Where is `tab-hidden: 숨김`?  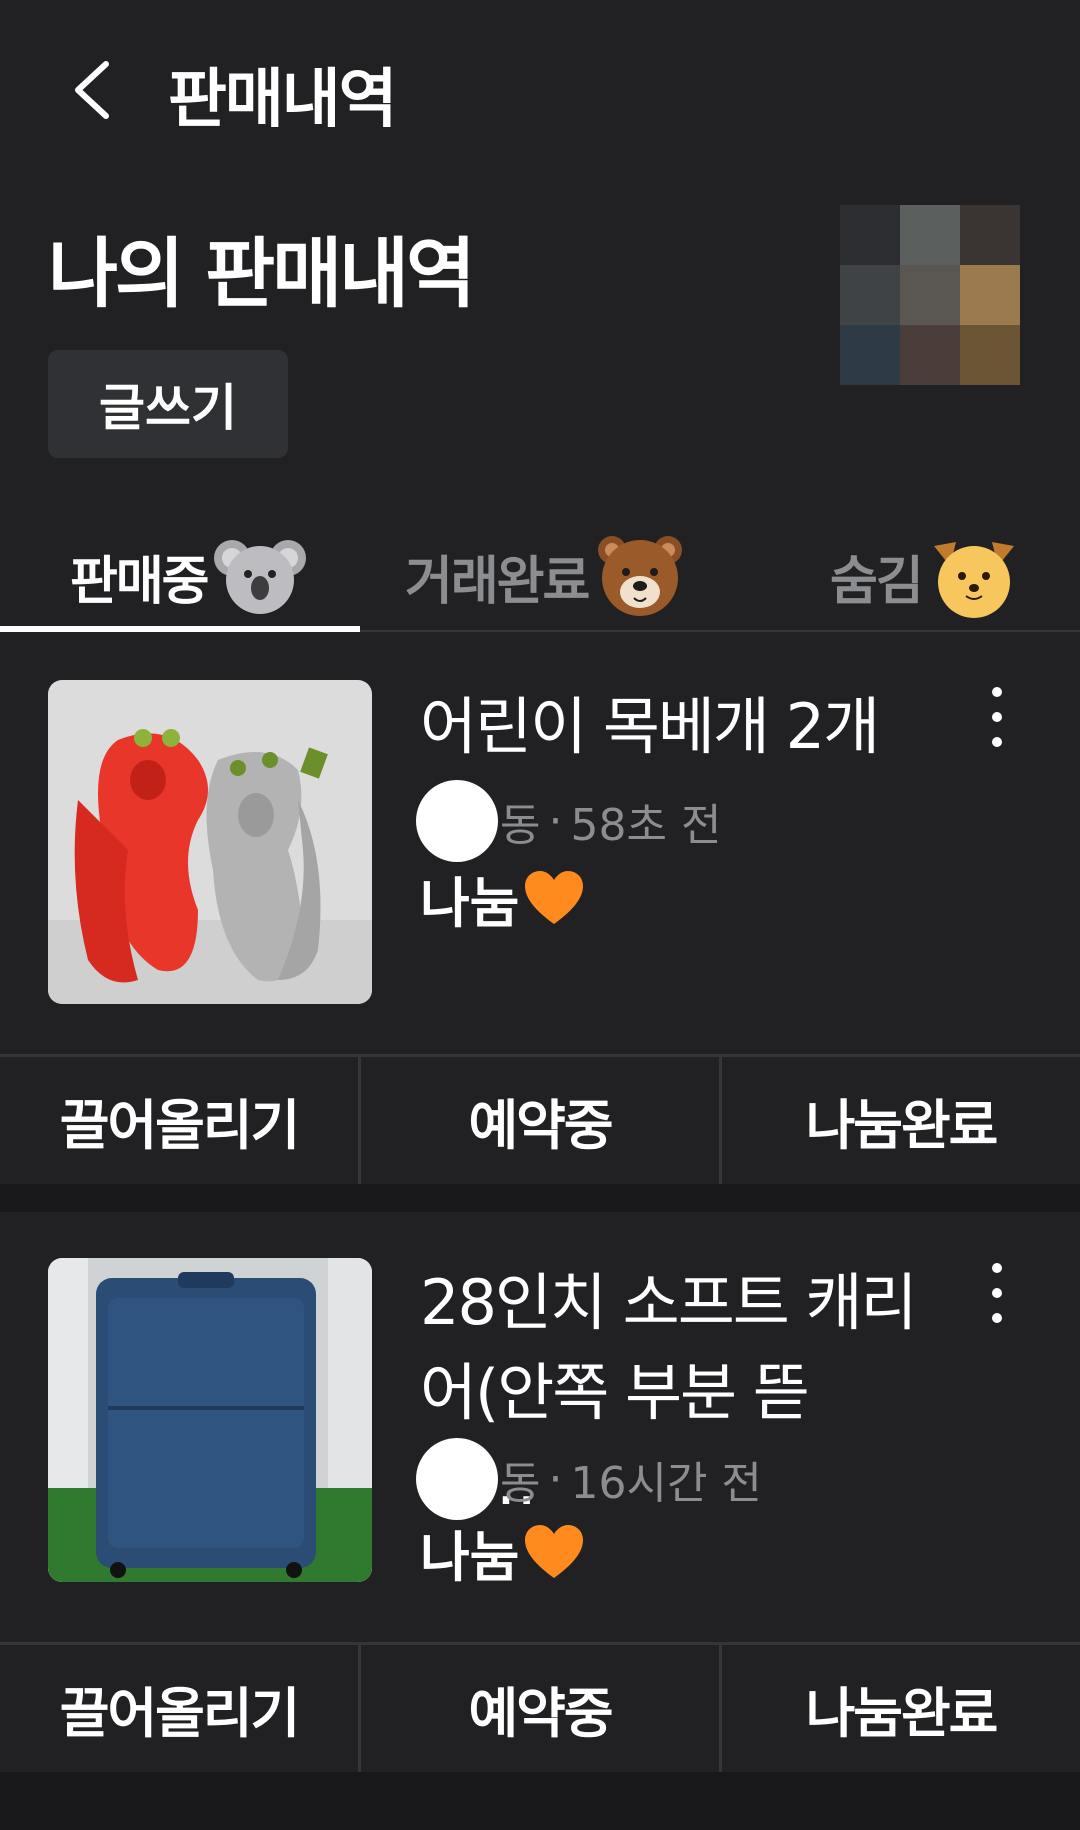 tab-hidden: 숨김 is located at coordinates (926, 576).